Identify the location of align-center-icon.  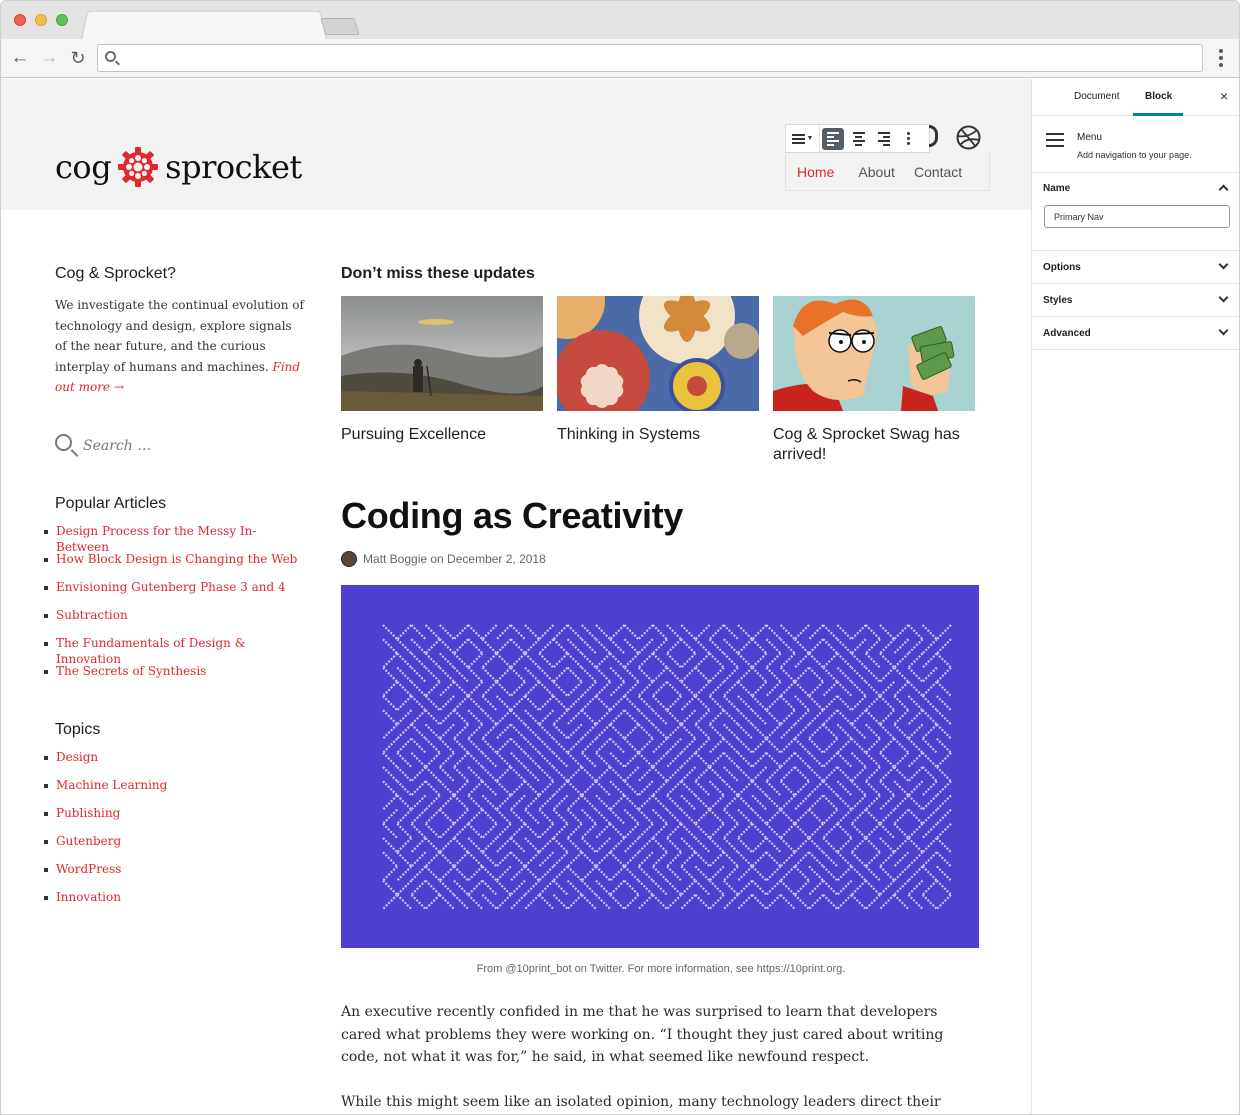
(858, 138).